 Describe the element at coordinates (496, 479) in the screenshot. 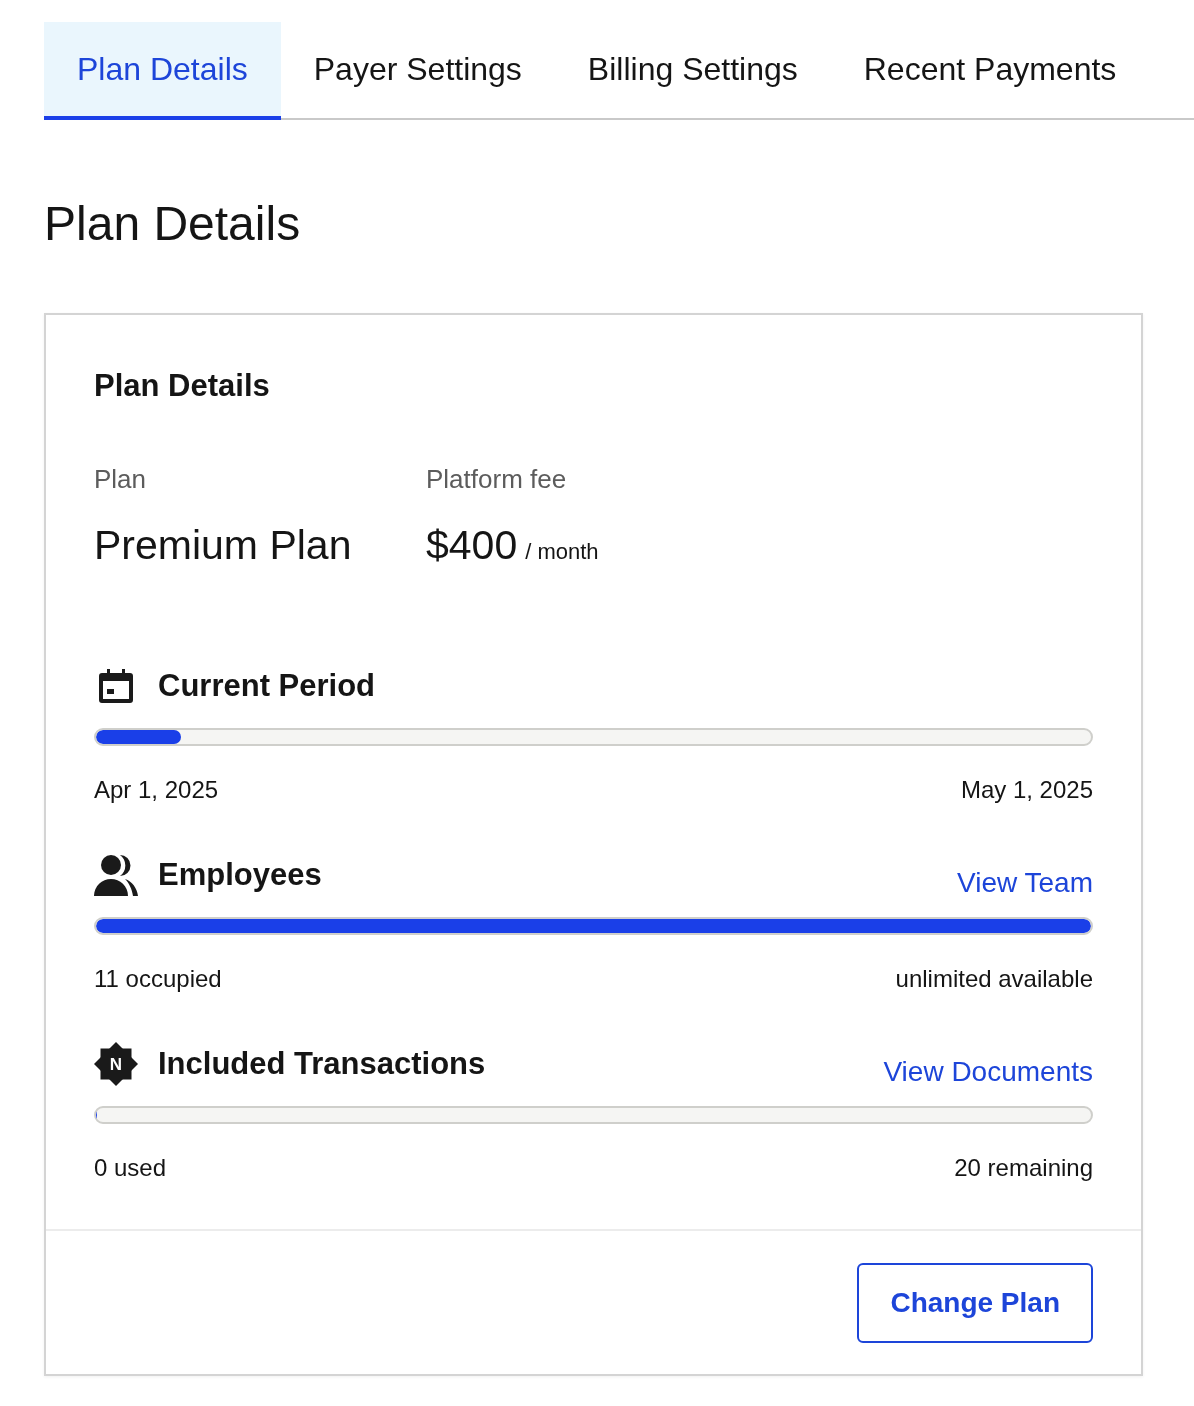

I see `field-label: Platform fee` at that location.